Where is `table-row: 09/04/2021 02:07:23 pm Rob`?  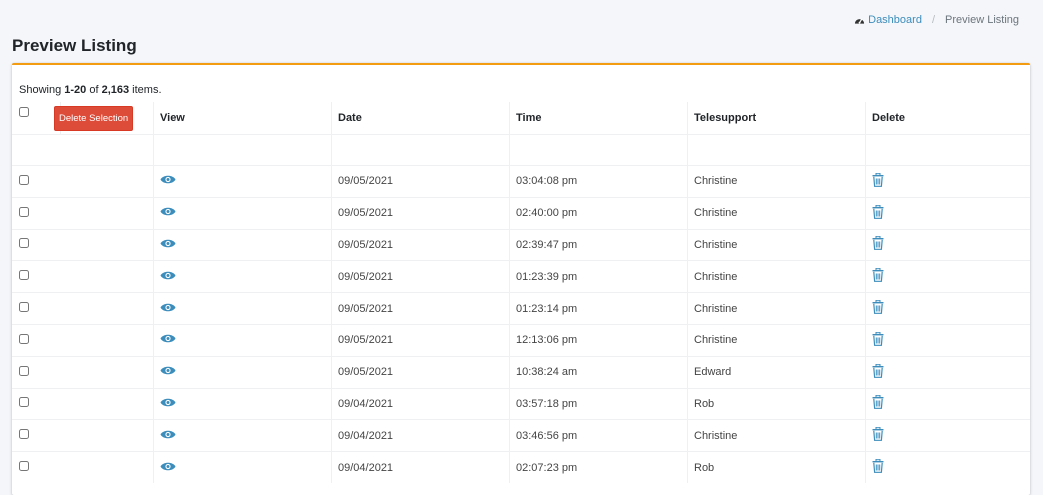
table-row: 09/04/2021 02:07:23 pm Rob is located at coordinates (521, 467).